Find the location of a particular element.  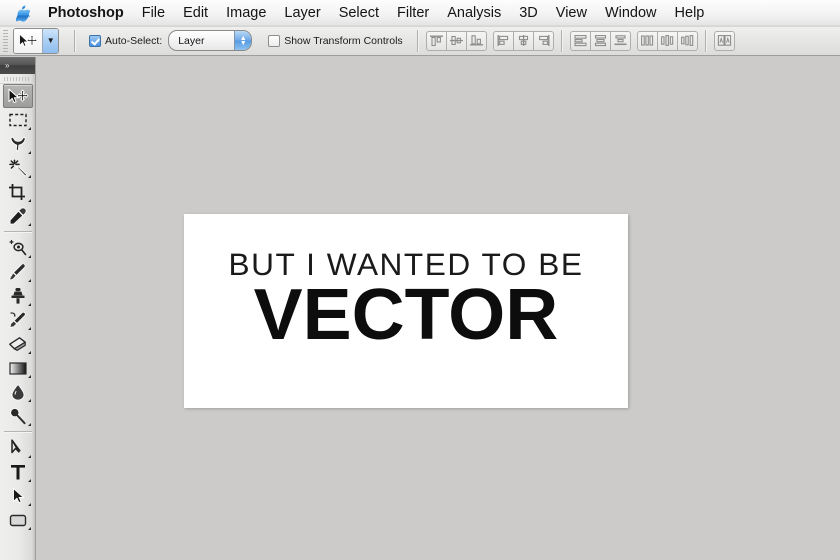

tools-panel: » is located at coordinates (18, 308).